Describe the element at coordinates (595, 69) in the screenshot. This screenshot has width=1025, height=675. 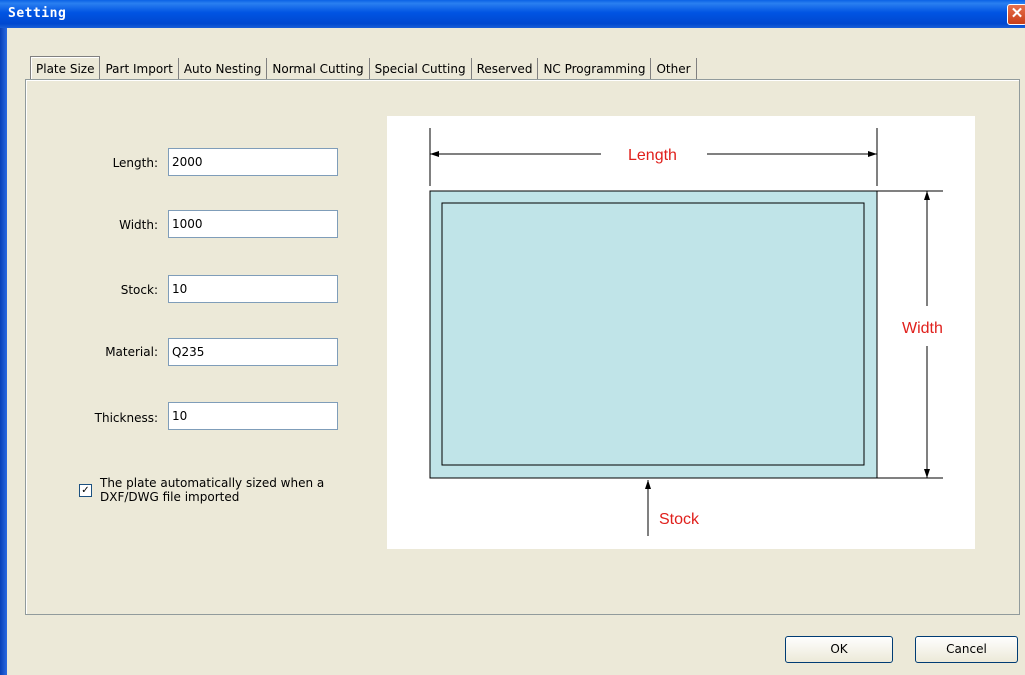
I see `tab-nc-programming: NC Programming` at that location.